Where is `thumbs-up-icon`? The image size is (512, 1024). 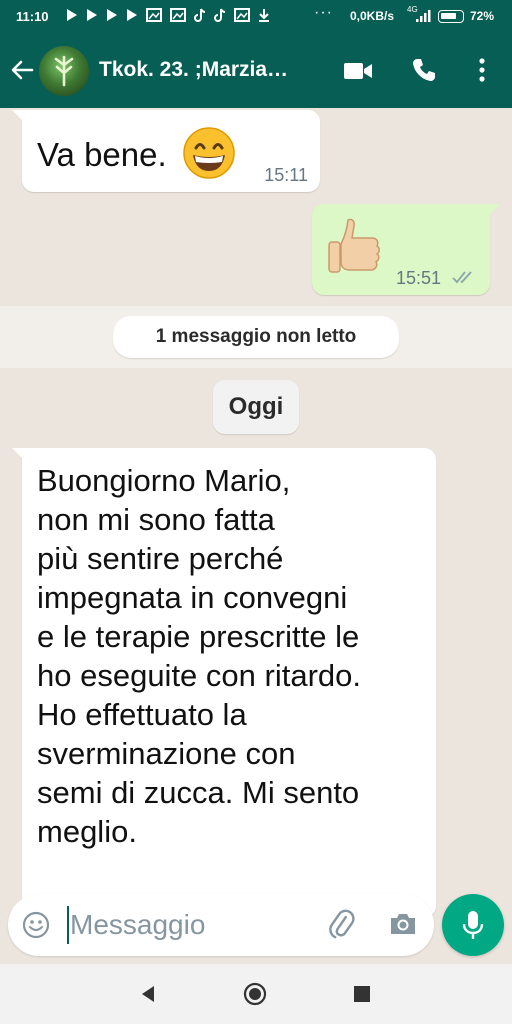 thumbs-up-icon is located at coordinates (354, 245).